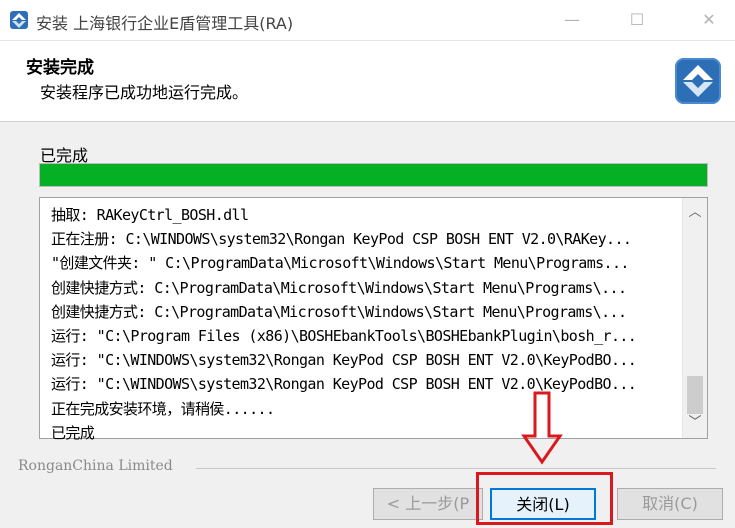 The image size is (735, 528). Describe the element at coordinates (698, 81) in the screenshot. I see `installer-logo-icon` at that location.